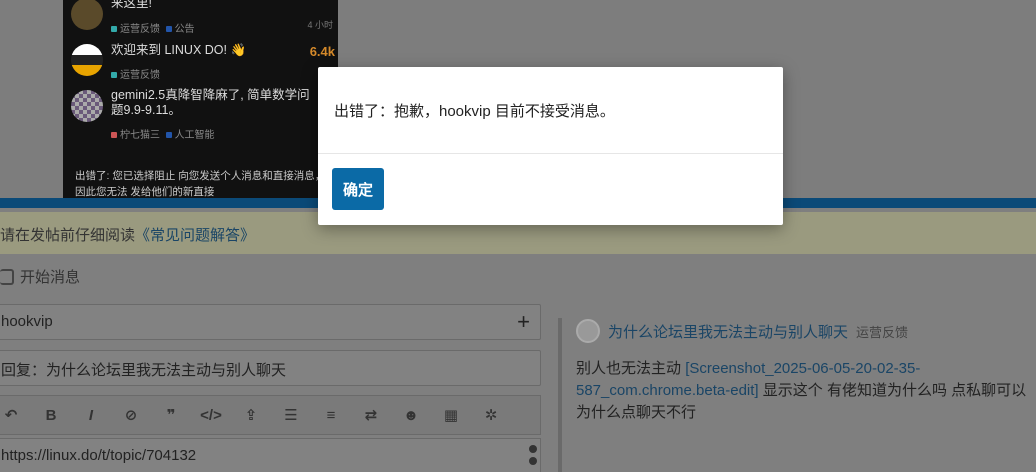  Describe the element at coordinates (882, 331) in the screenshot. I see `preview-category: 运营反馈` at that location.